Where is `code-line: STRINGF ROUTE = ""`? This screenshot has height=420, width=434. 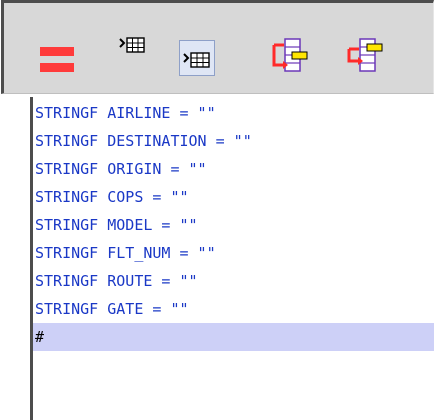 code-line: STRINGF ROUTE = "" is located at coordinates (233, 281).